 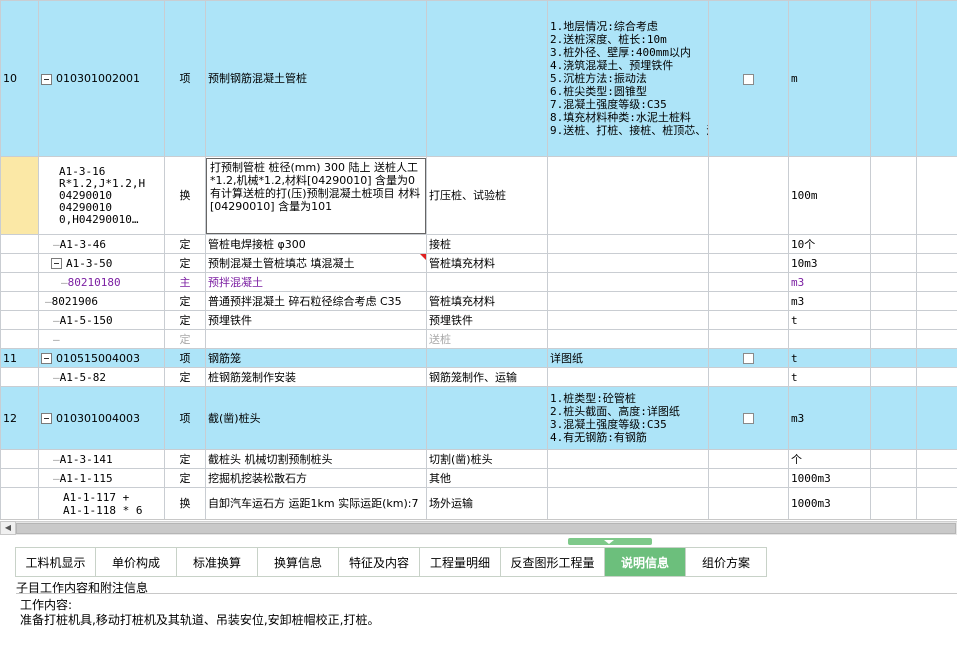 What do you see at coordinates (200, 620) in the screenshot?
I see `content-body: 准备打桩机具,移动打桩机及其轨道、吊装安位,安卸桩帽校正,打桩。` at bounding box center [200, 620].